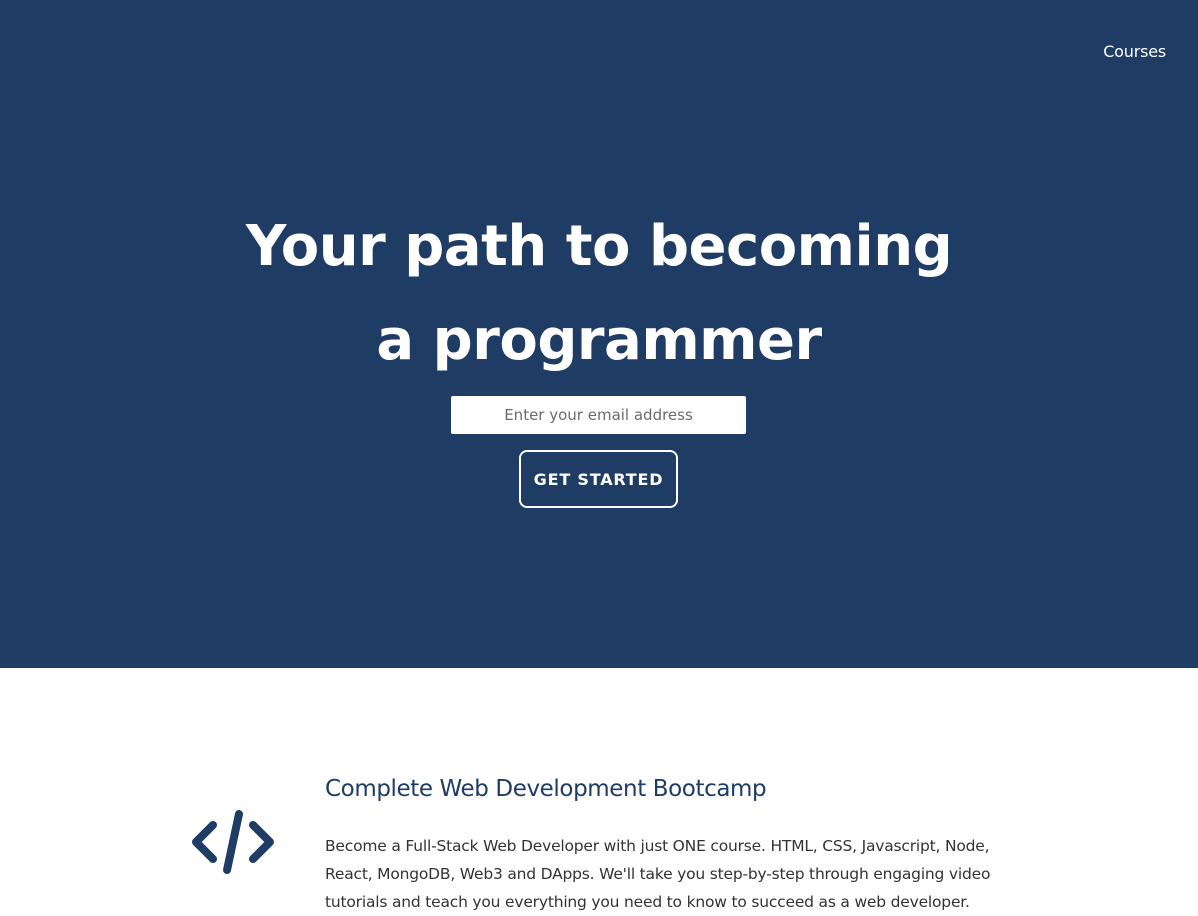 Image resolution: width=1198 pixels, height=916 pixels. What do you see at coordinates (233, 844) in the screenshot?
I see `code-icon` at bounding box center [233, 844].